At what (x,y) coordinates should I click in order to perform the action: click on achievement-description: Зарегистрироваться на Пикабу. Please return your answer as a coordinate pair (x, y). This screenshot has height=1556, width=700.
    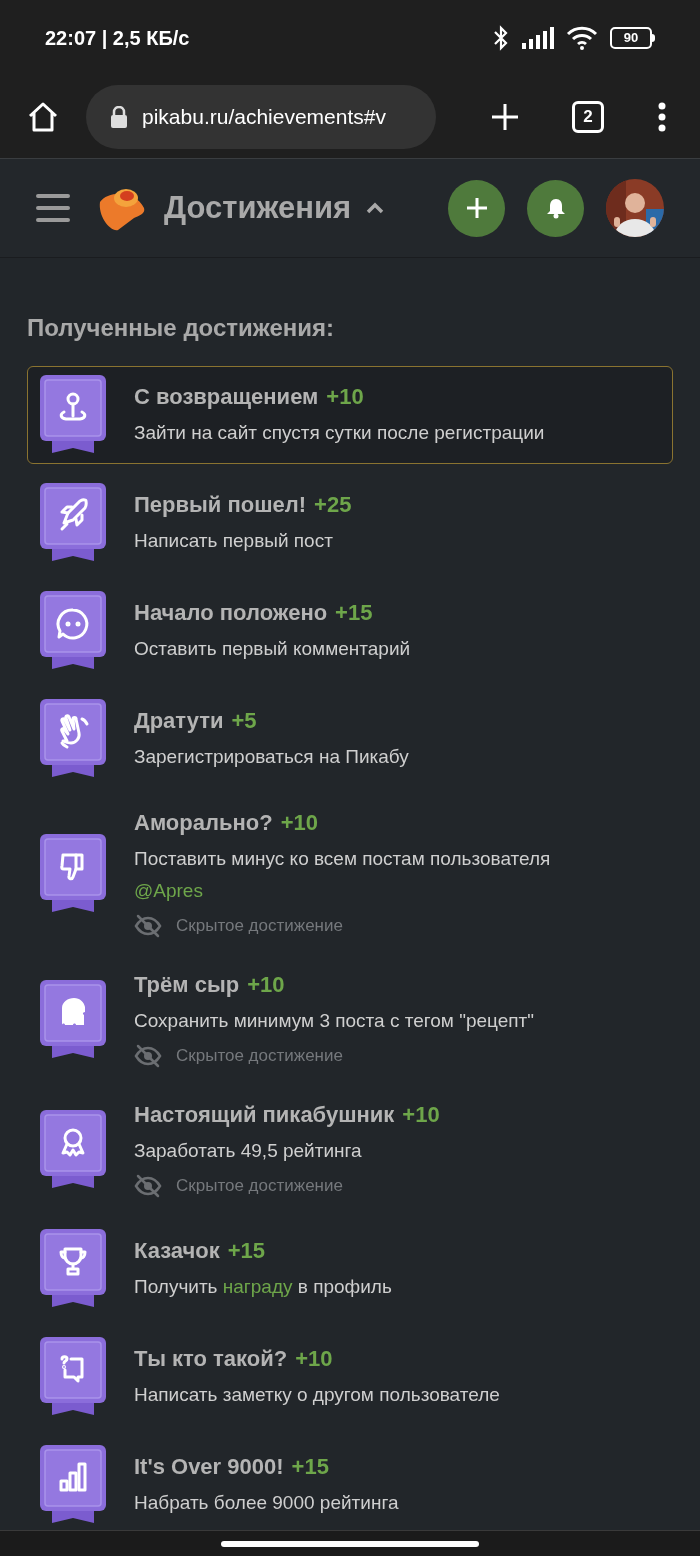
    Looking at the image, I should click on (271, 757).